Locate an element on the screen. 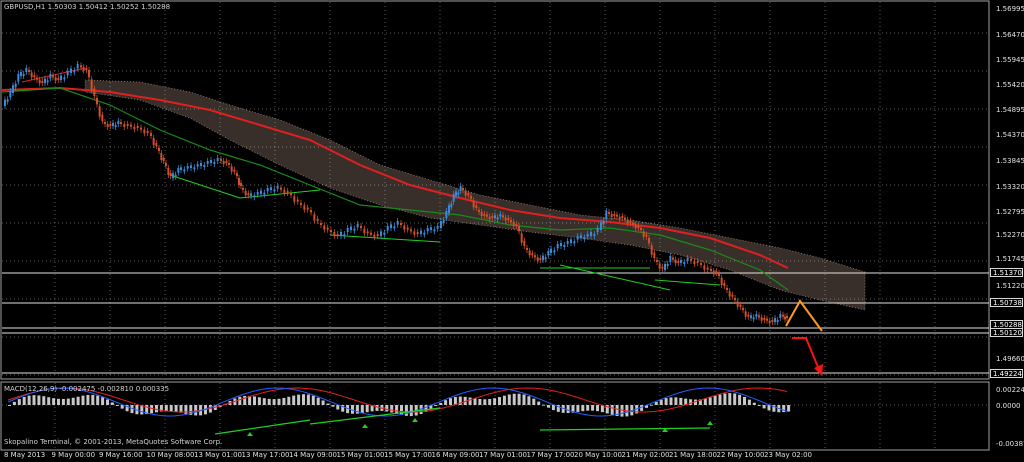 Image resolution: width=1024 pixels, height=462 pixels. time-axis-label: 13 May 01:00 is located at coordinates (218, 455).